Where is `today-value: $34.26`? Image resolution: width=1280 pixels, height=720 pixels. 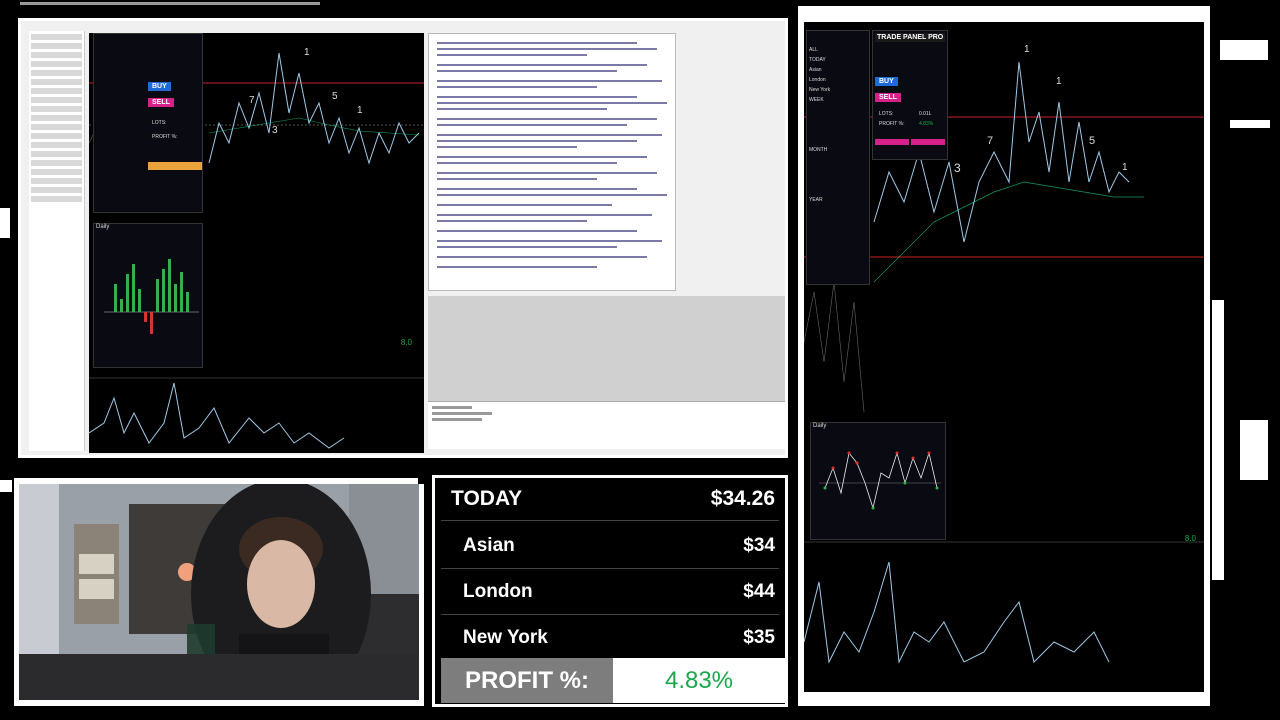 today-value: $34.26 is located at coordinates (742, 498).